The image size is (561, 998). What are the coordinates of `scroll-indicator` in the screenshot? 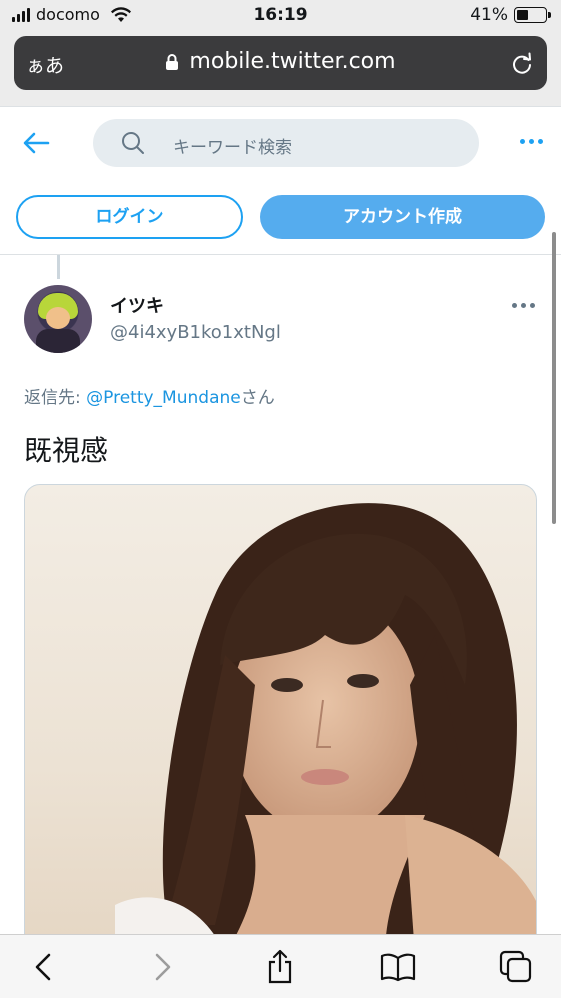 It's located at (554, 378).